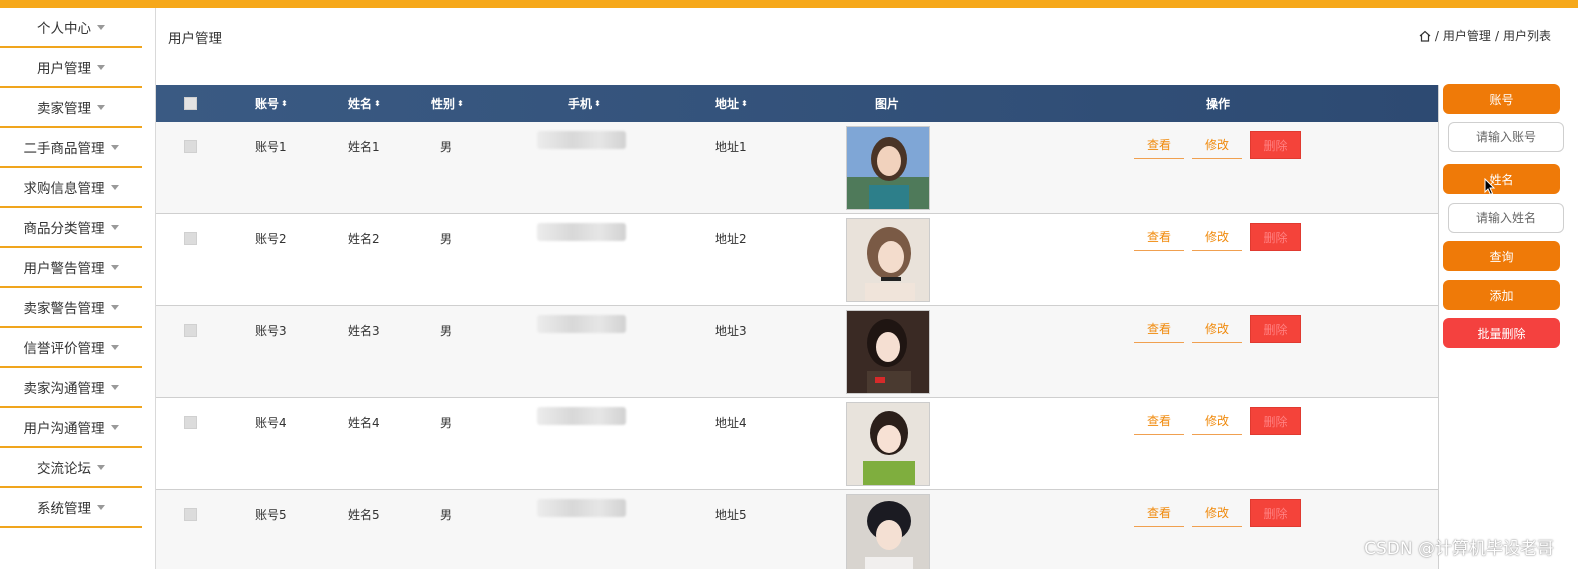  What do you see at coordinates (271, 103) in the screenshot?
I see `column-header-account: 账号 ⬍` at bounding box center [271, 103].